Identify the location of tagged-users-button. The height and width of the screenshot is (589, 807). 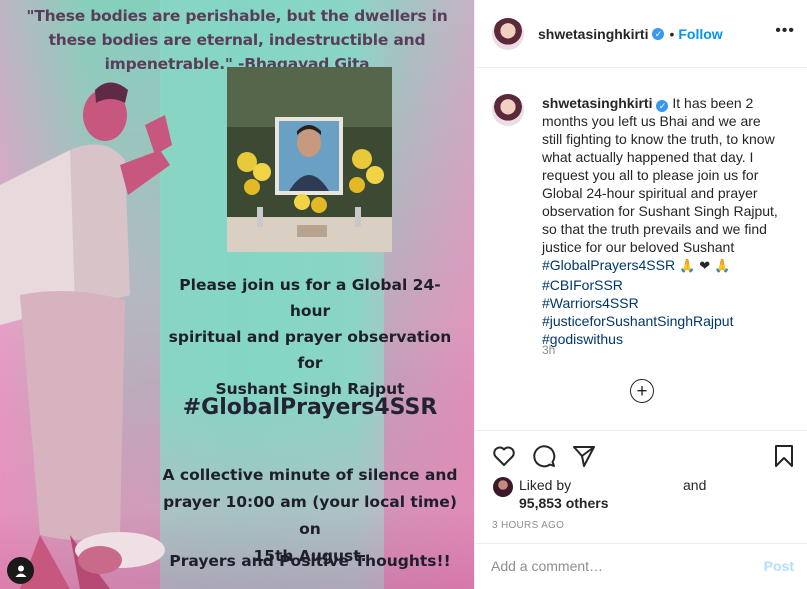
(20, 570).